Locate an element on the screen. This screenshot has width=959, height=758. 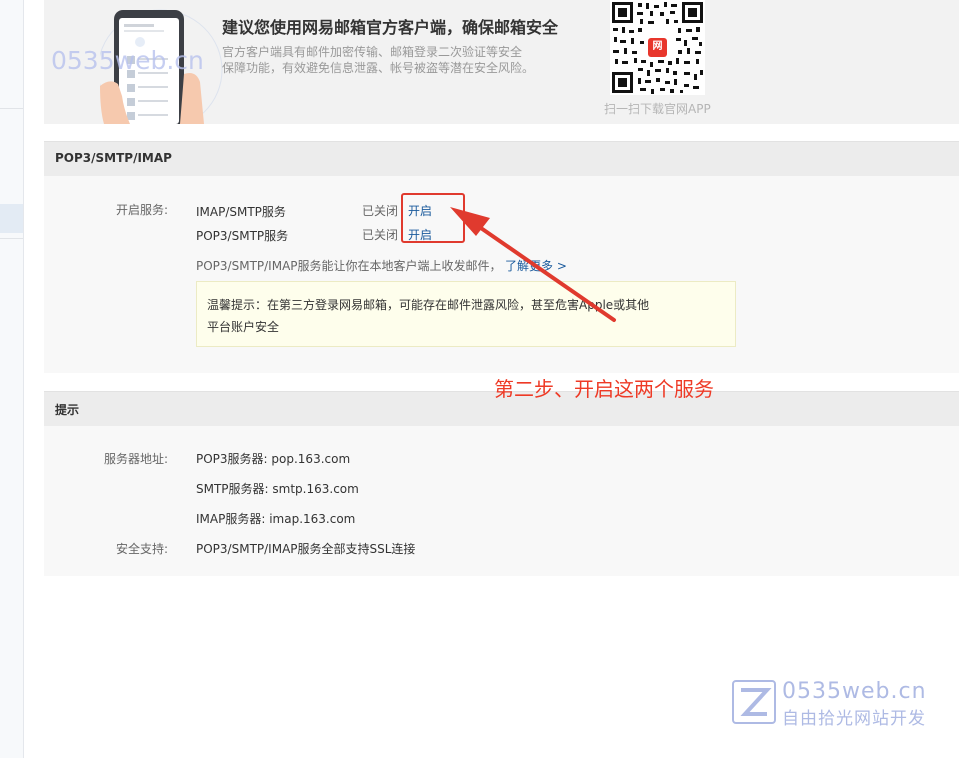
promo-title: 建议您使用网易邮箱官方客户端，确保邮箱安全 is located at coordinates (390, 27).